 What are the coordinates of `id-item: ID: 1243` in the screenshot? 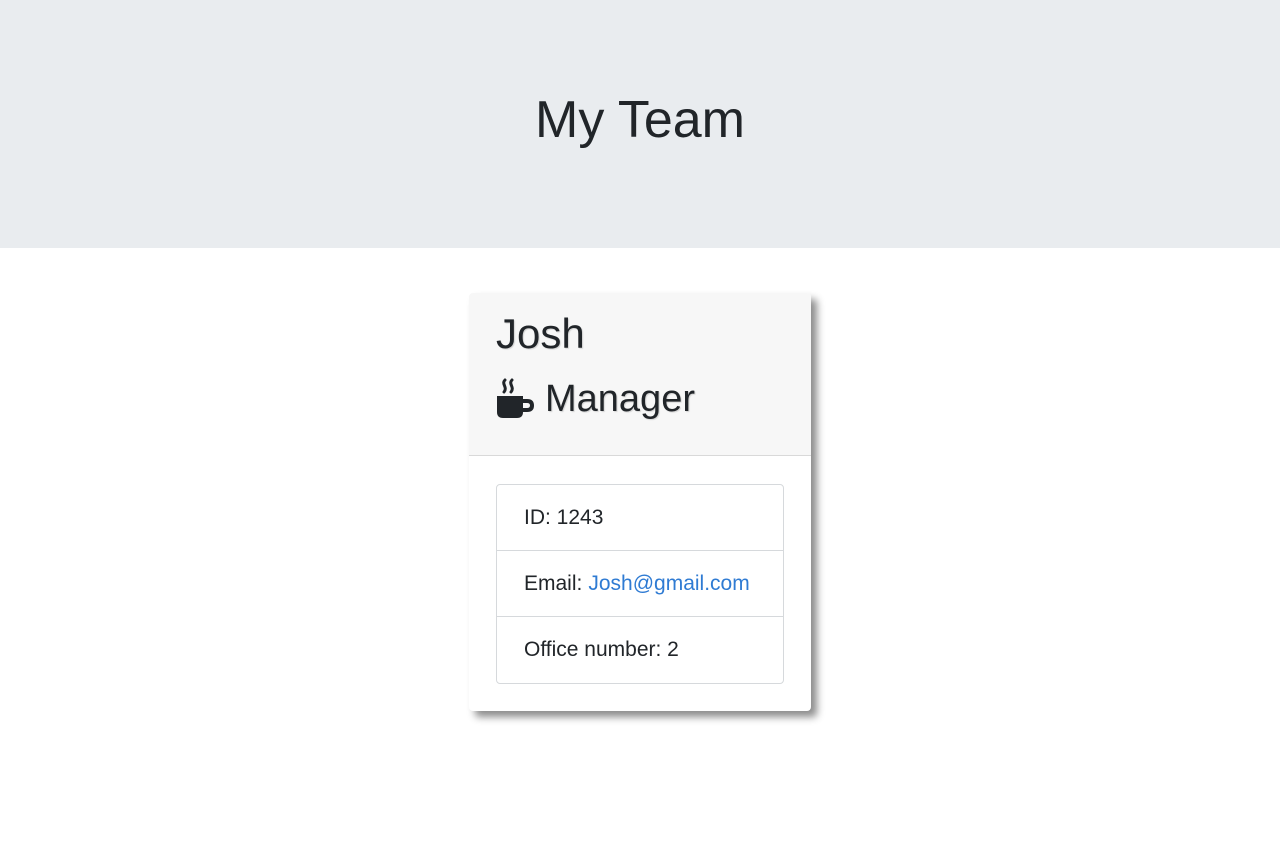 It's located at (640, 518).